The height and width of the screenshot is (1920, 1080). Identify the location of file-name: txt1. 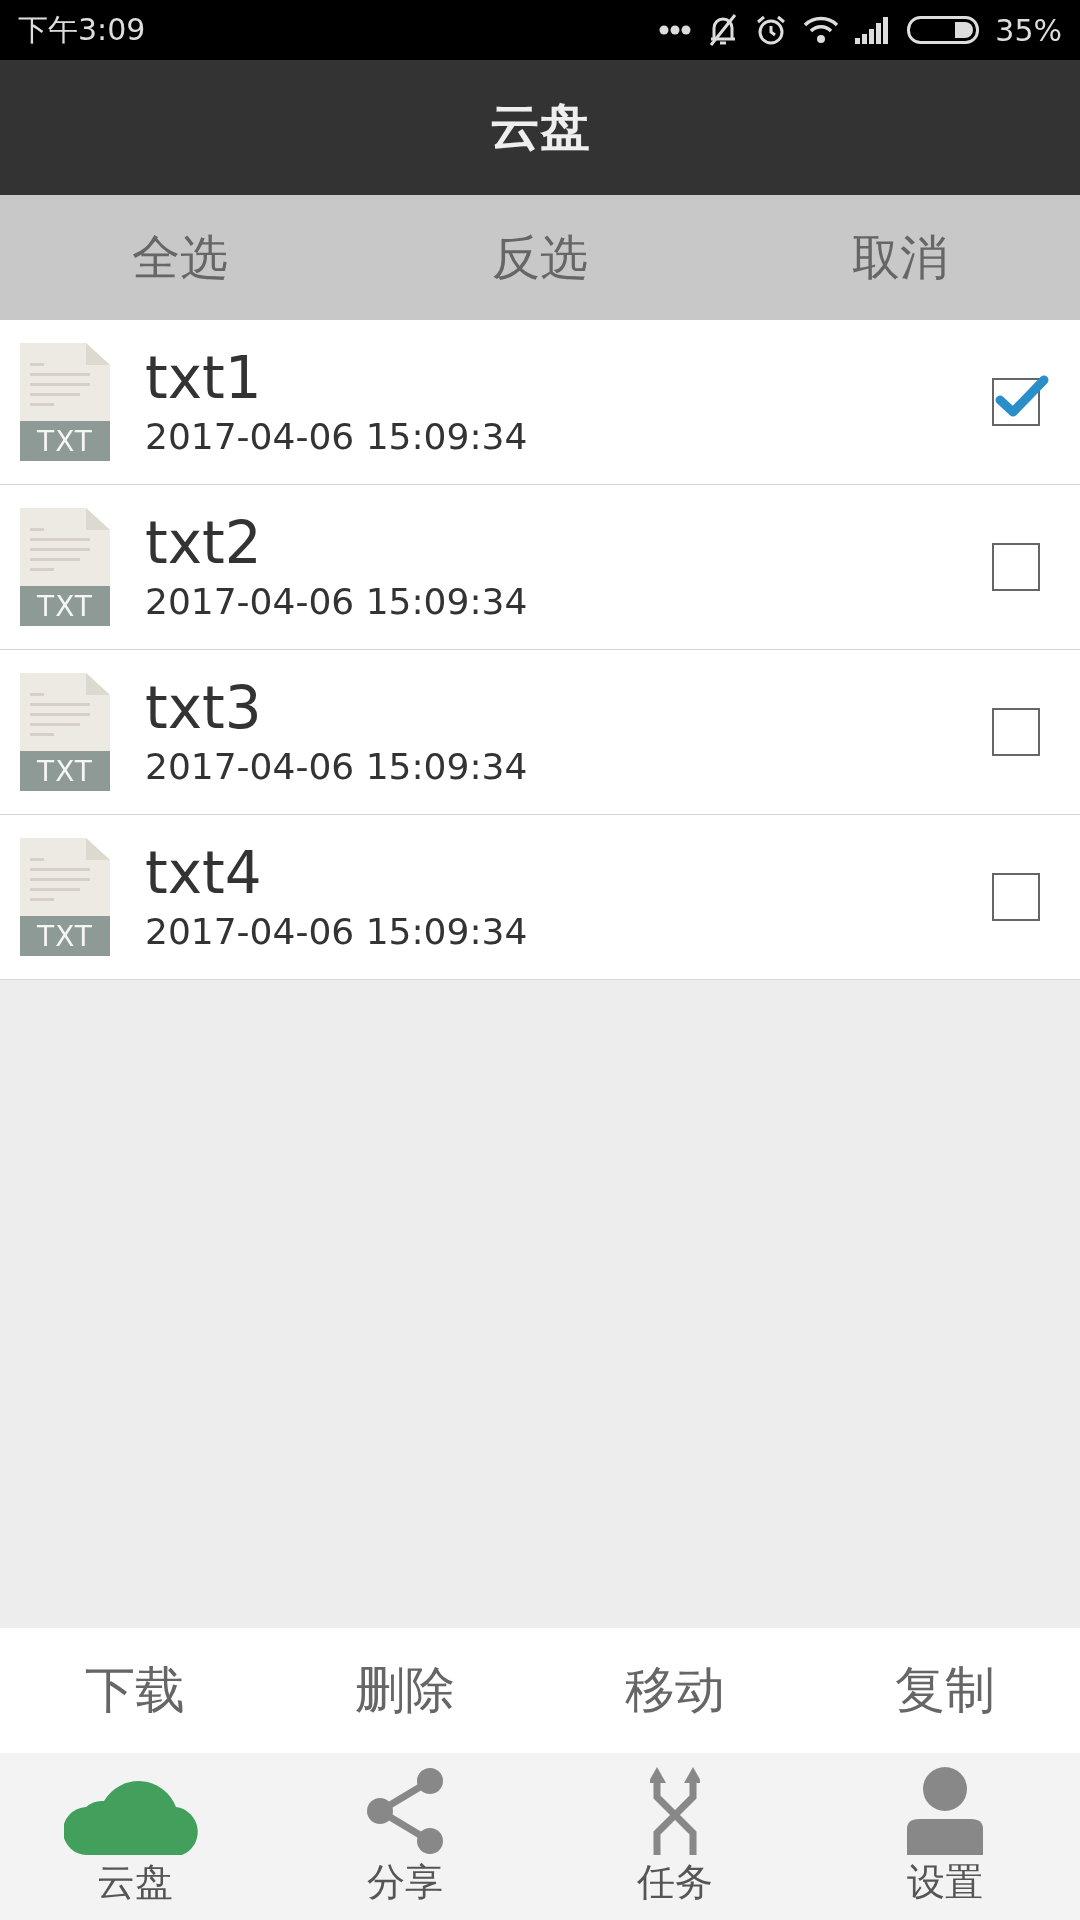
(203, 378).